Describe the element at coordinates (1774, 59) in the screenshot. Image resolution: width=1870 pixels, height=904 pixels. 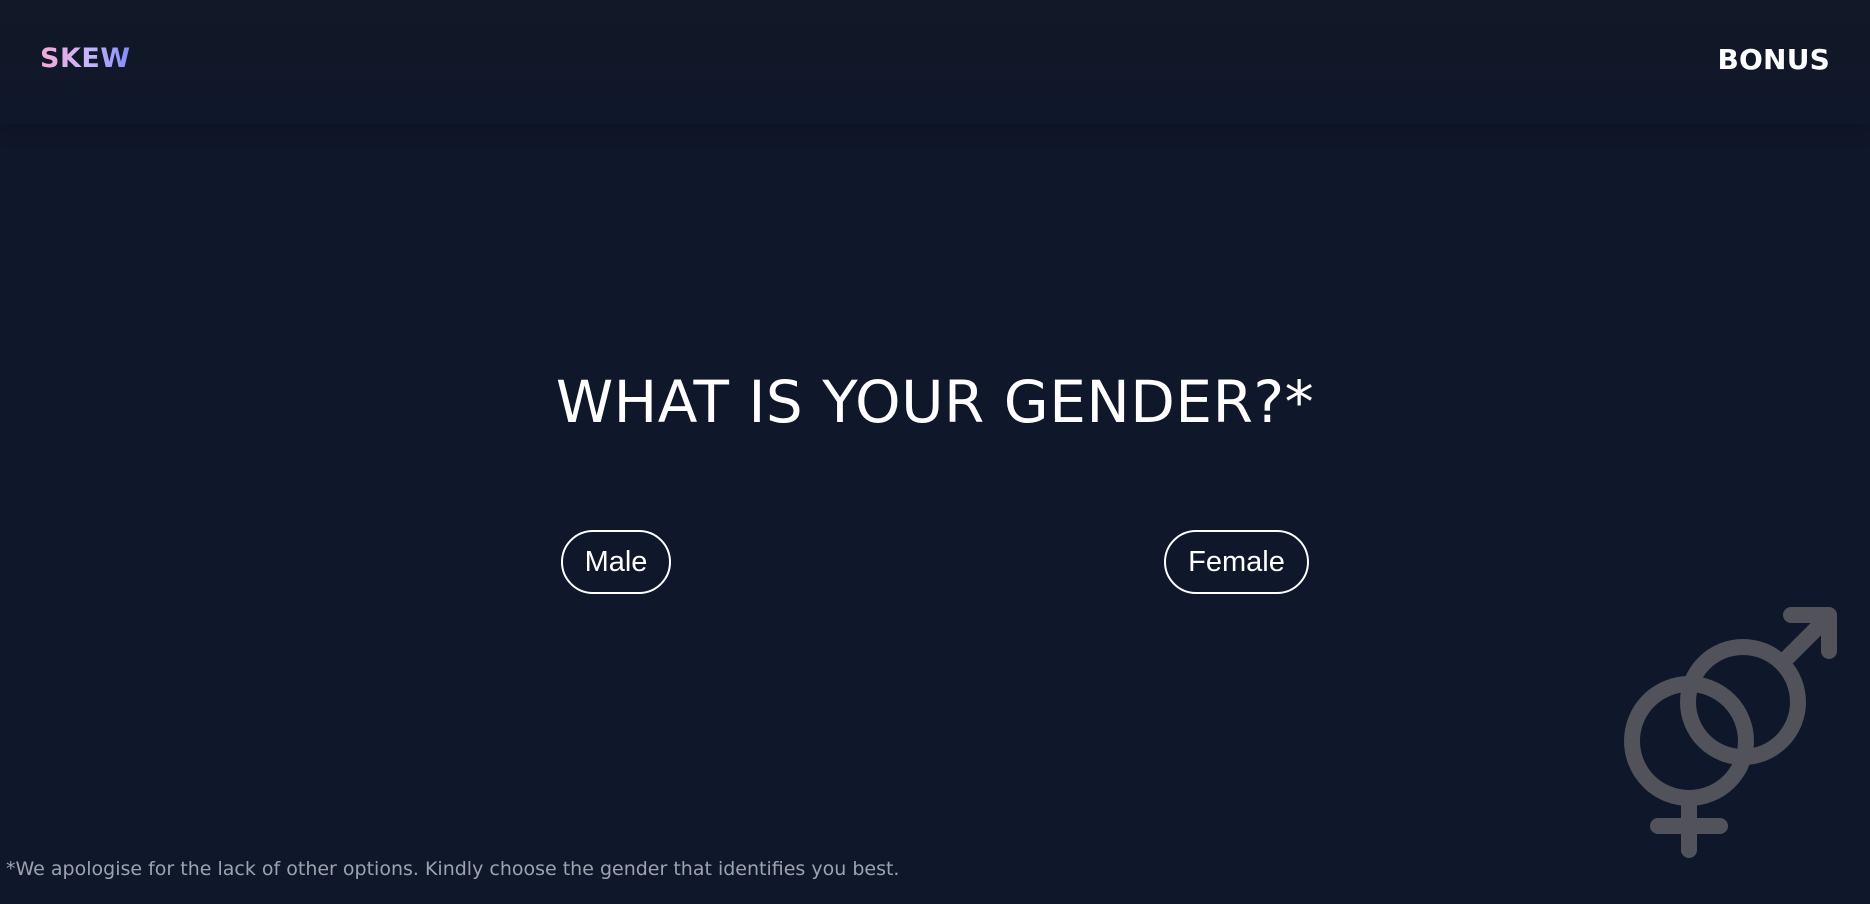
I see `bonus-link: BONUS` at that location.